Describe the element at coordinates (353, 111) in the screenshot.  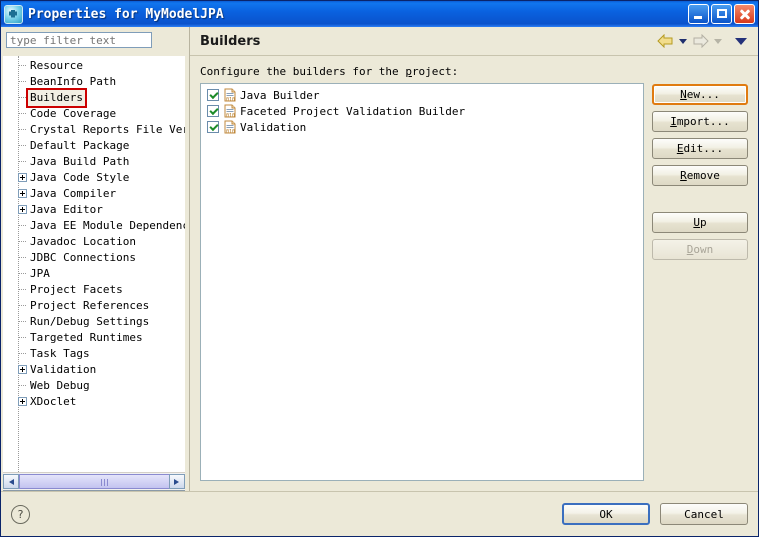
I see `builder-name: Faceted Project Validation Builder` at that location.